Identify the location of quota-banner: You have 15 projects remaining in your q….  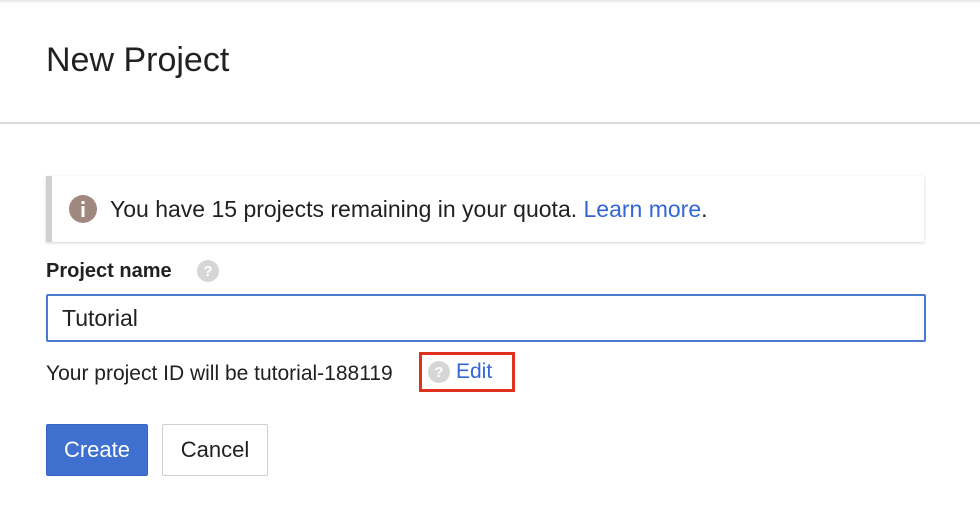
(485, 209).